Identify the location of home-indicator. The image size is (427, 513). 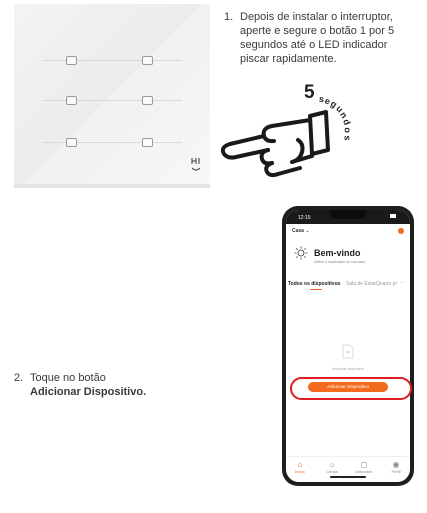
(348, 477).